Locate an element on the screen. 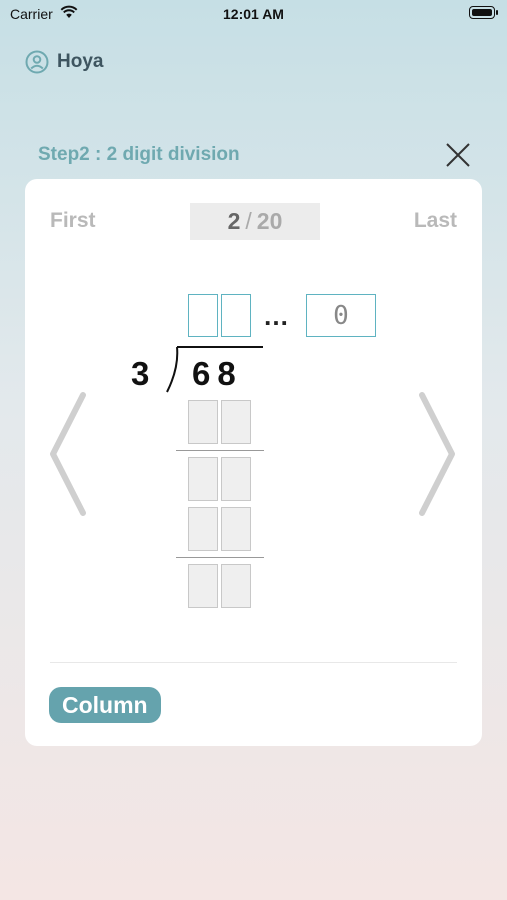 The image size is (507, 900). status-bar: Carrier 12:01 AM is located at coordinates (253, 14).